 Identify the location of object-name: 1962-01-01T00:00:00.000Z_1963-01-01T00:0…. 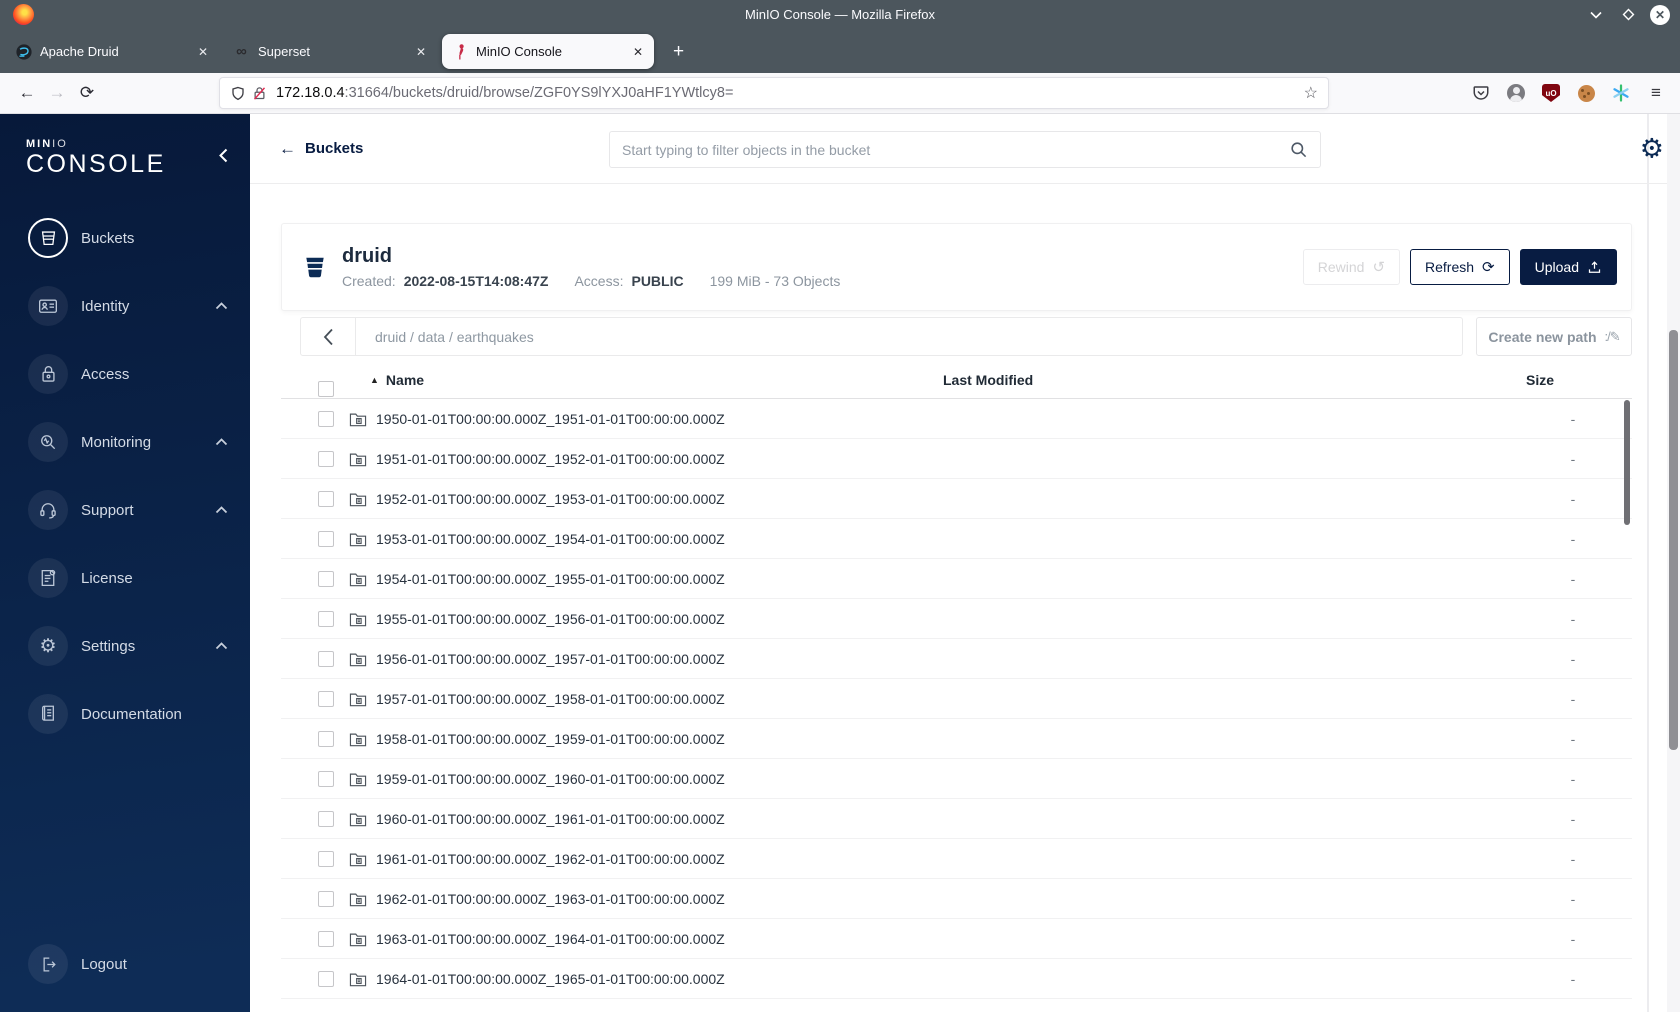
(550, 899).